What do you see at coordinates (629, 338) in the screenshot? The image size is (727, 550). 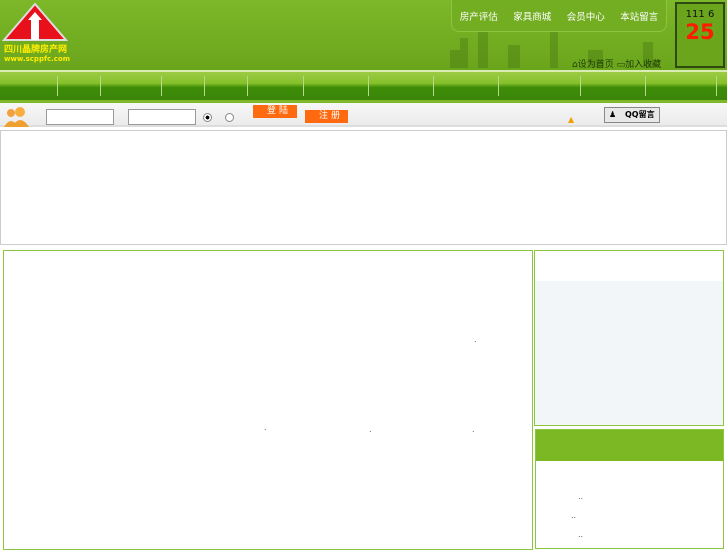 I see `sidebar-panel-top` at bounding box center [629, 338].